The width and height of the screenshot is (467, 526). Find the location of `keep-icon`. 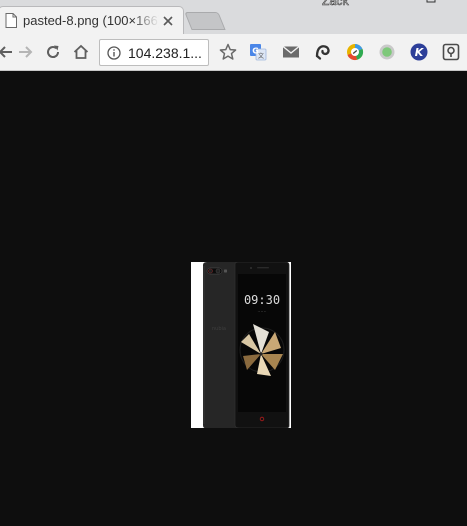

keep-icon is located at coordinates (451, 52).